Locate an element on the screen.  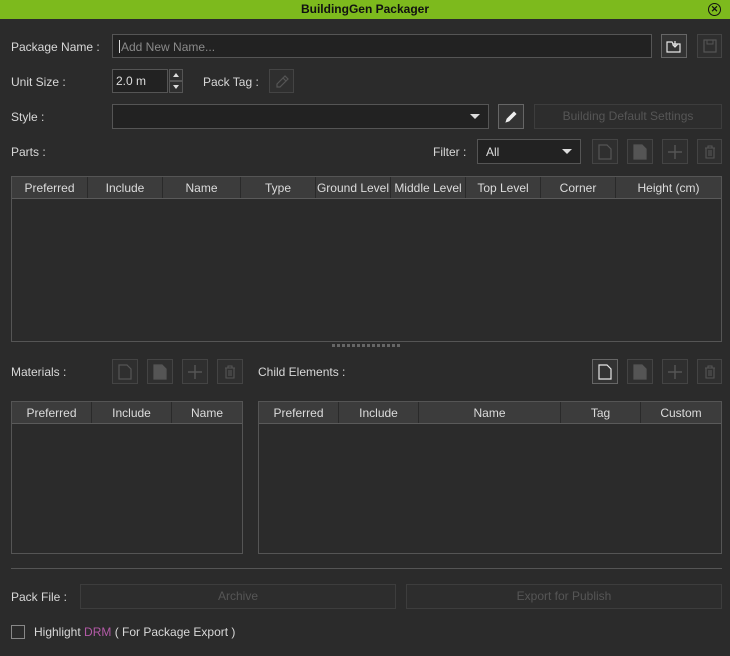
materials-duplicate-button is located at coordinates (160, 371).